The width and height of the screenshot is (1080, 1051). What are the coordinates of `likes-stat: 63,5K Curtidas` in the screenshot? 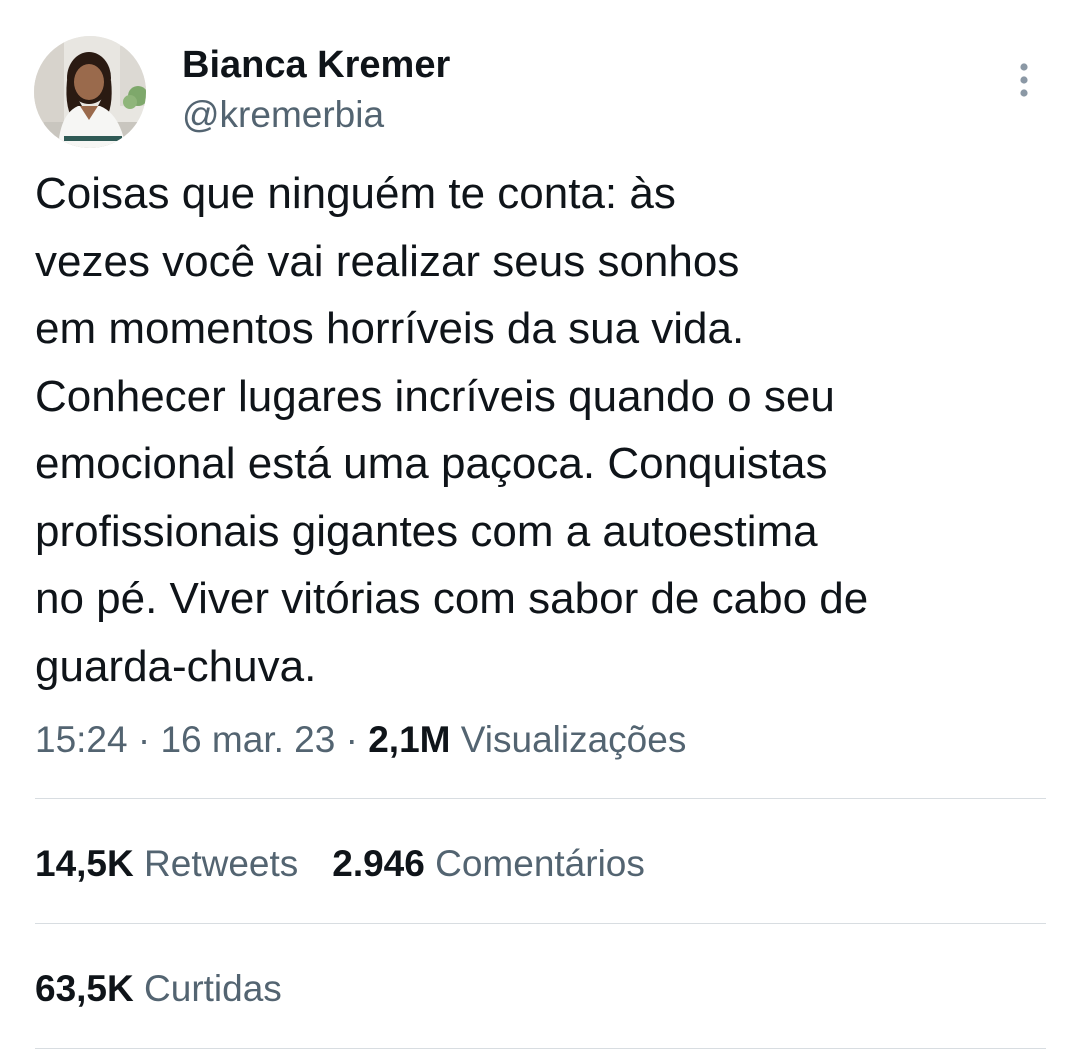 It's located at (158, 988).